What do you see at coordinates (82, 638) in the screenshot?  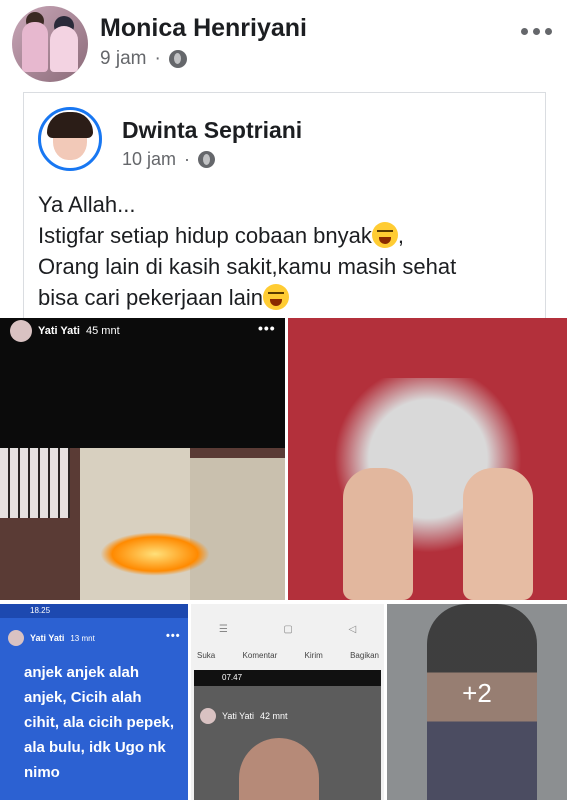 I see `embedded-time: 13 mnt` at bounding box center [82, 638].